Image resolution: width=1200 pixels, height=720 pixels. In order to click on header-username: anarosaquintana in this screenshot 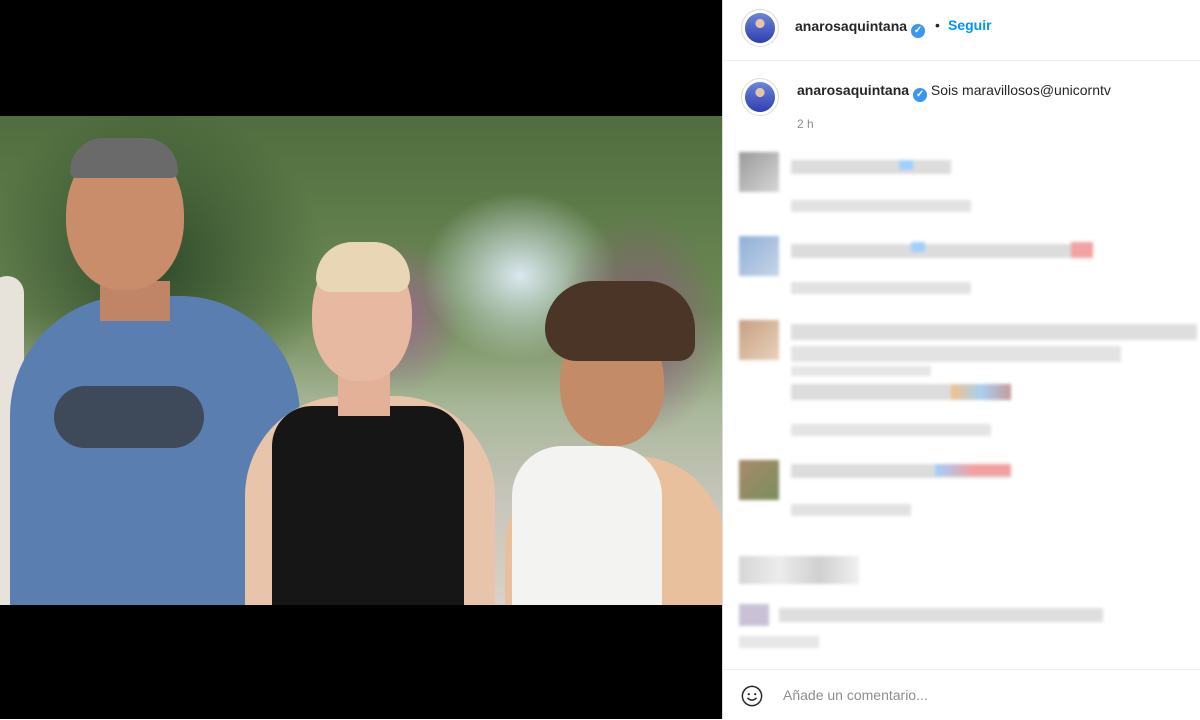, I will do `click(851, 26)`.